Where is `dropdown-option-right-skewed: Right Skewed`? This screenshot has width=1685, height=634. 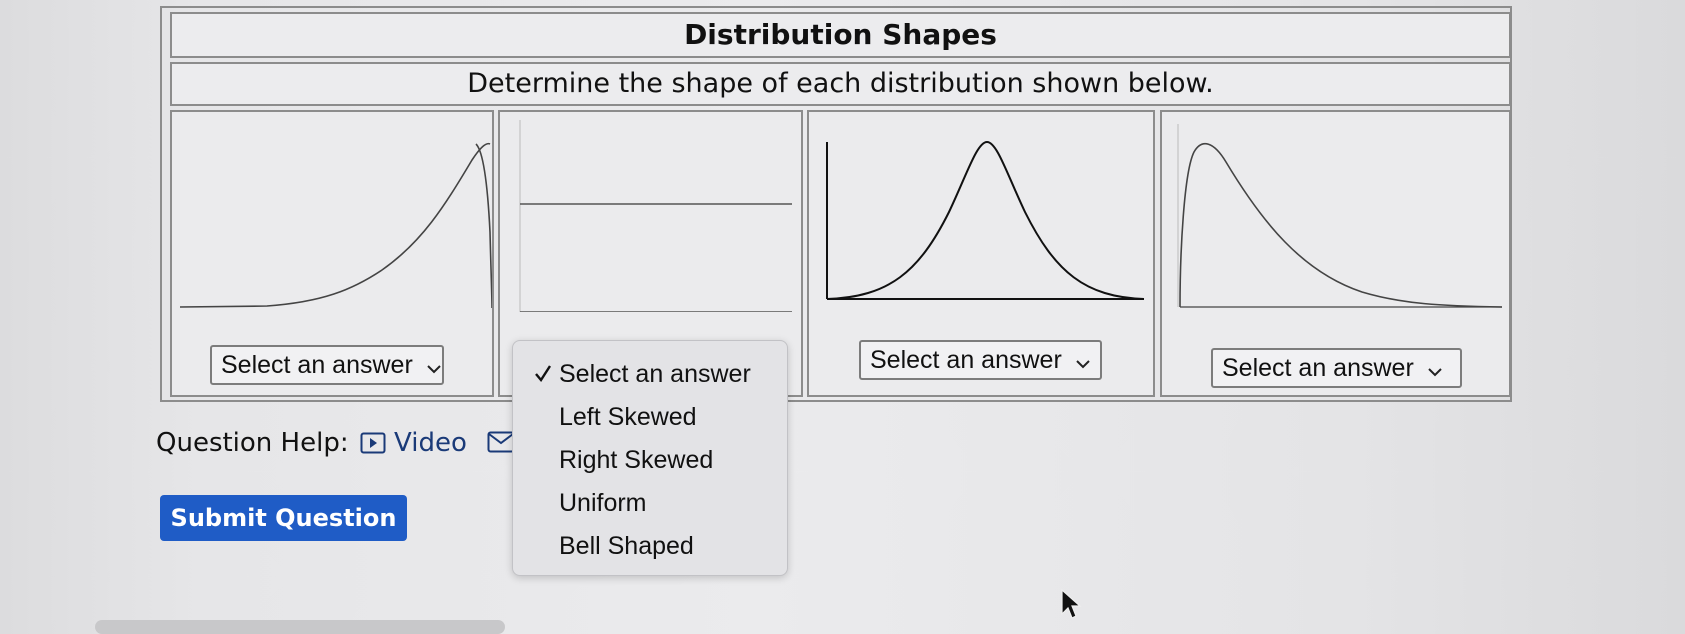
dropdown-option-right-skewed: Right Skewed is located at coordinates (636, 460).